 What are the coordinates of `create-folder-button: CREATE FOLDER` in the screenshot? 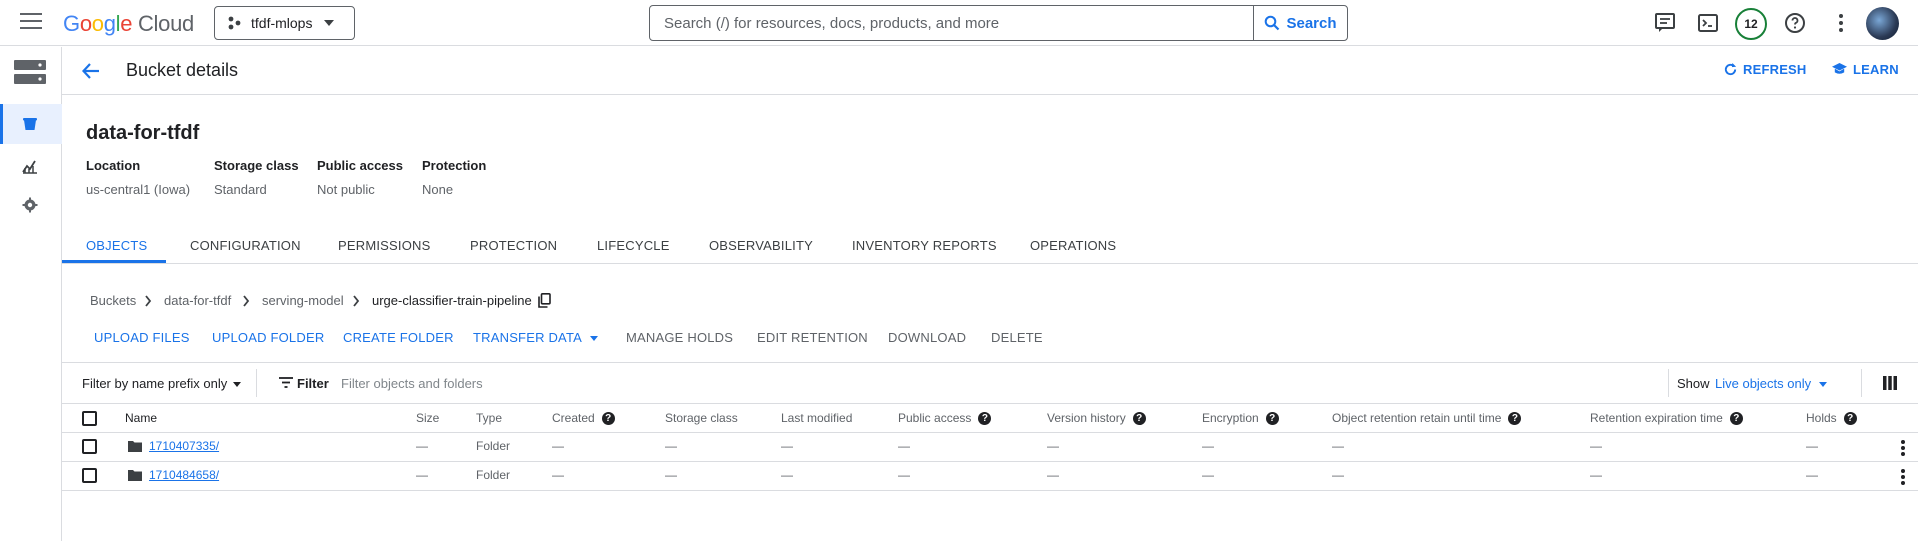 It's located at (398, 337).